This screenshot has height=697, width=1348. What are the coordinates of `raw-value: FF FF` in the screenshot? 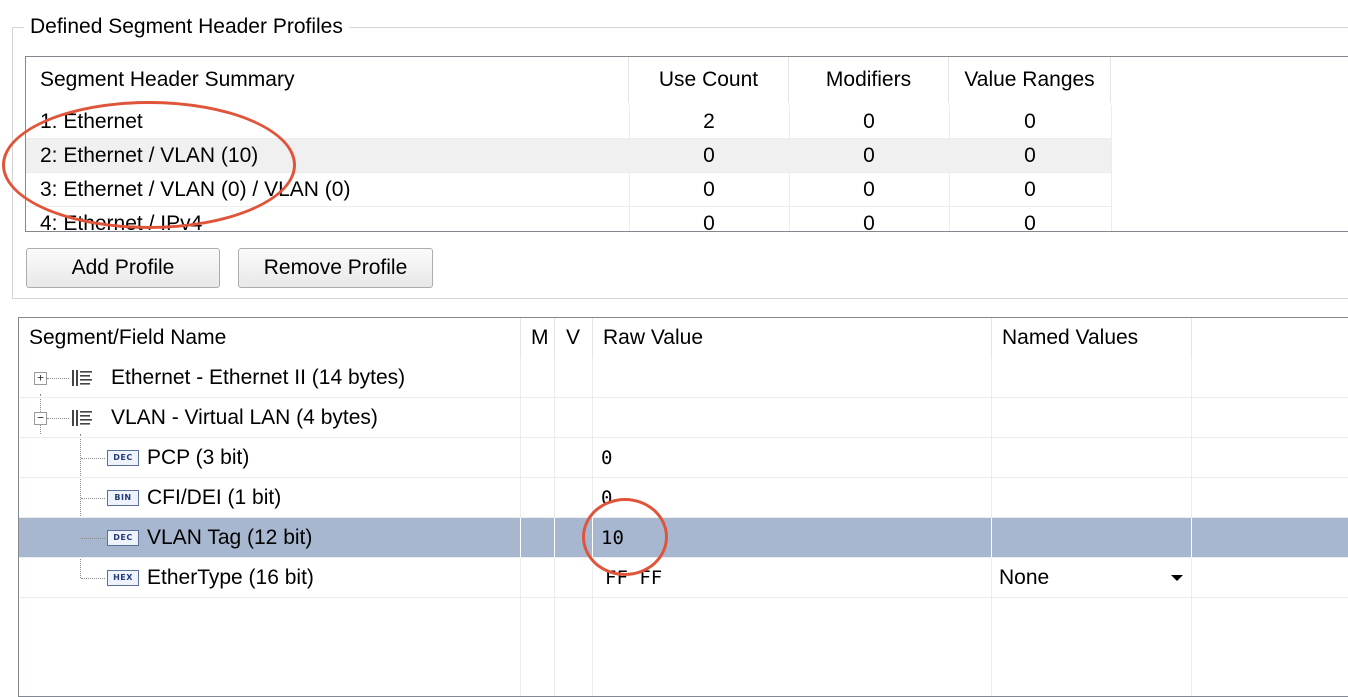 It's located at (633, 578).